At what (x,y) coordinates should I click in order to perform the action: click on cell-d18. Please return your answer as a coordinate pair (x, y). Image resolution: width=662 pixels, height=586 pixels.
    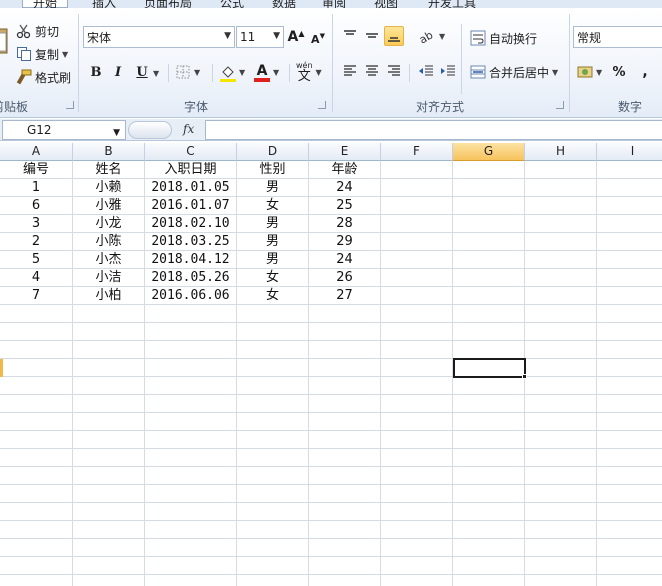
    Looking at the image, I should click on (273, 476).